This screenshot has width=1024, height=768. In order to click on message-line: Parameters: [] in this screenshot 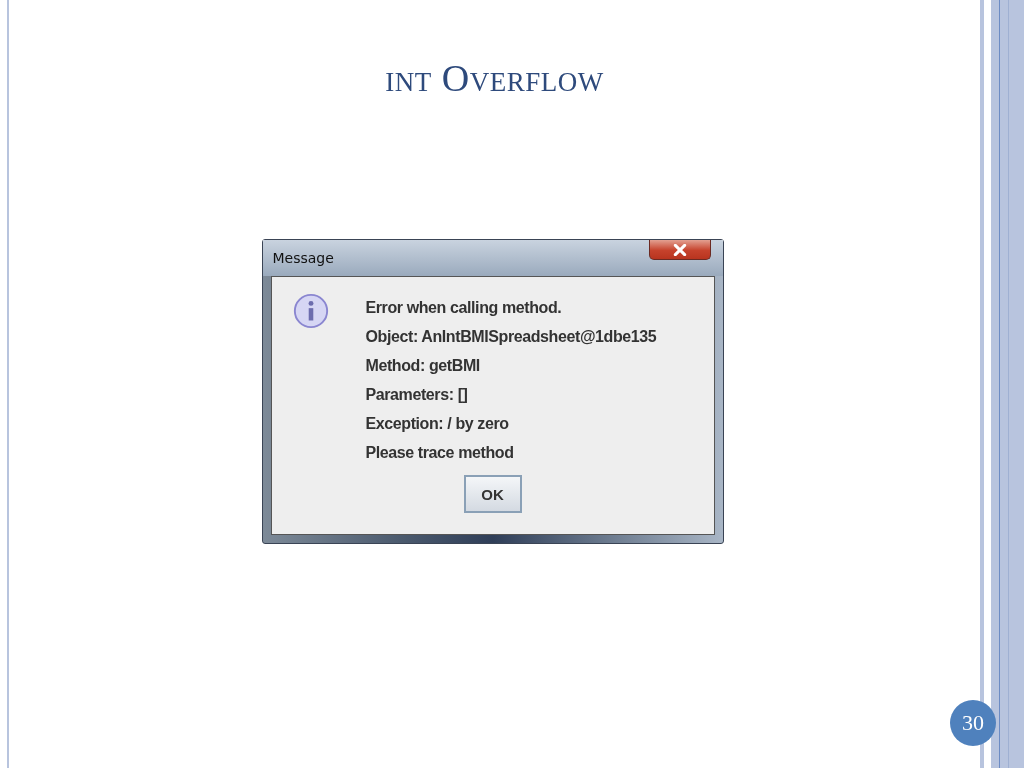, I will do `click(417, 395)`.